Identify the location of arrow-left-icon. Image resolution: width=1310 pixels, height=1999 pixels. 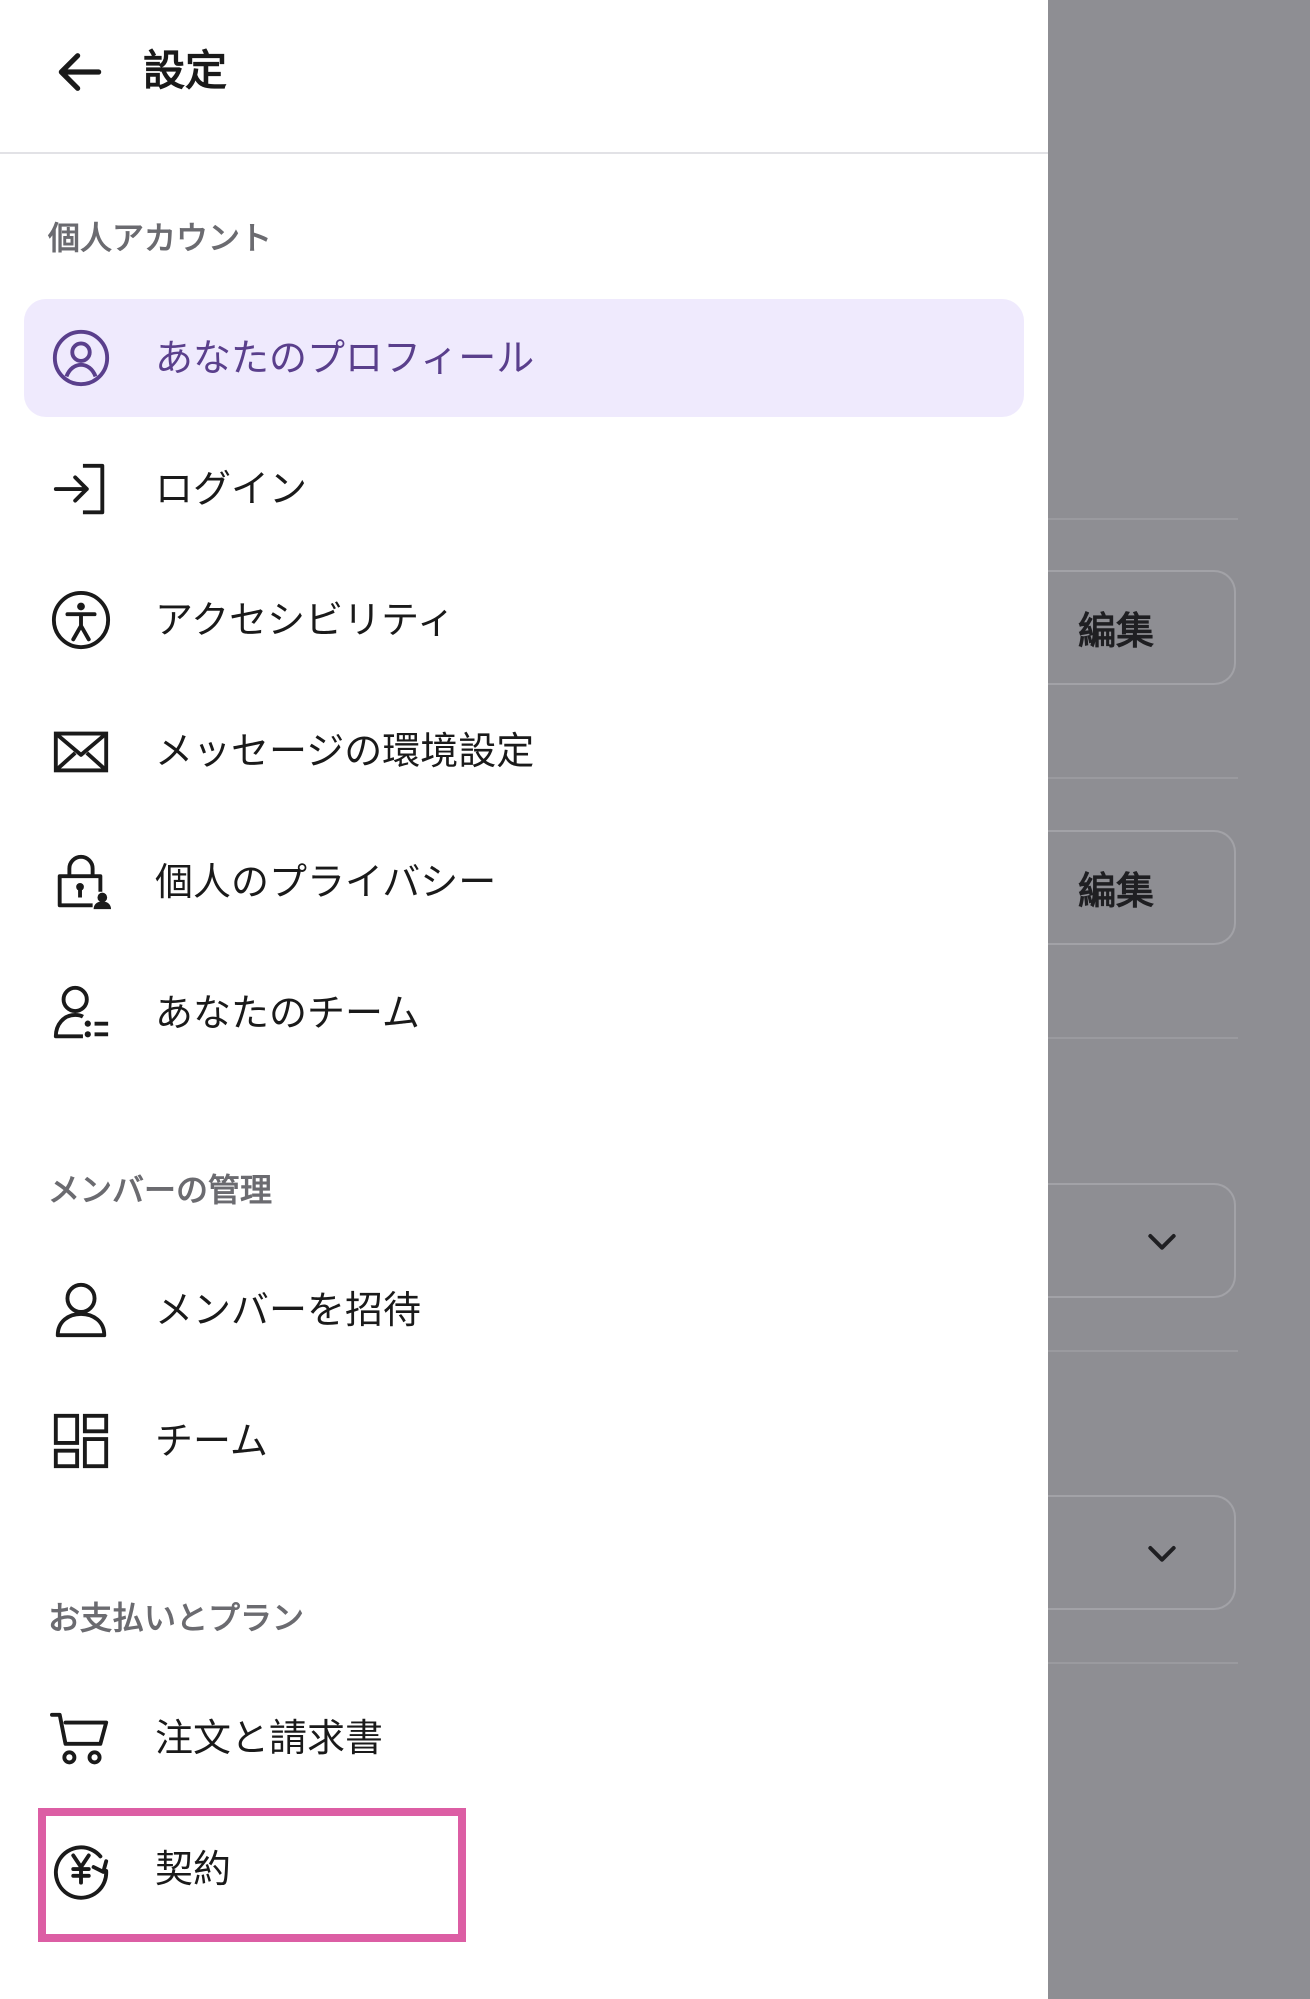
(80, 72).